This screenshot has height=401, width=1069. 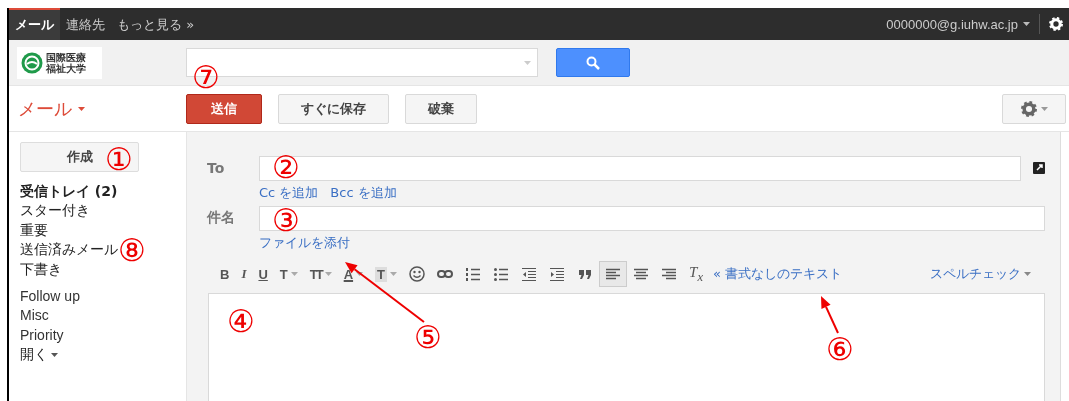 I want to click on folder-link: 重要, so click(x=34, y=230).